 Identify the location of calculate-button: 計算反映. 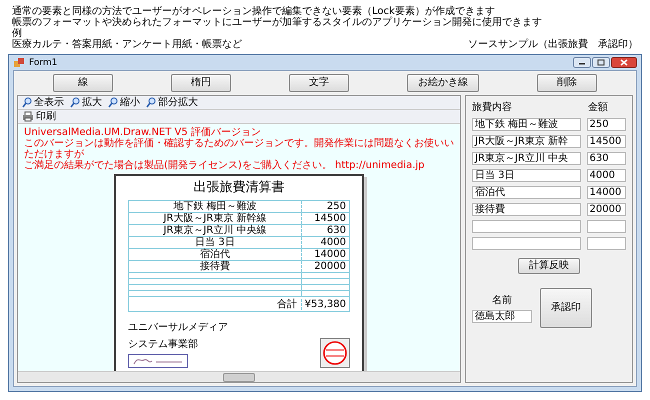
(549, 266).